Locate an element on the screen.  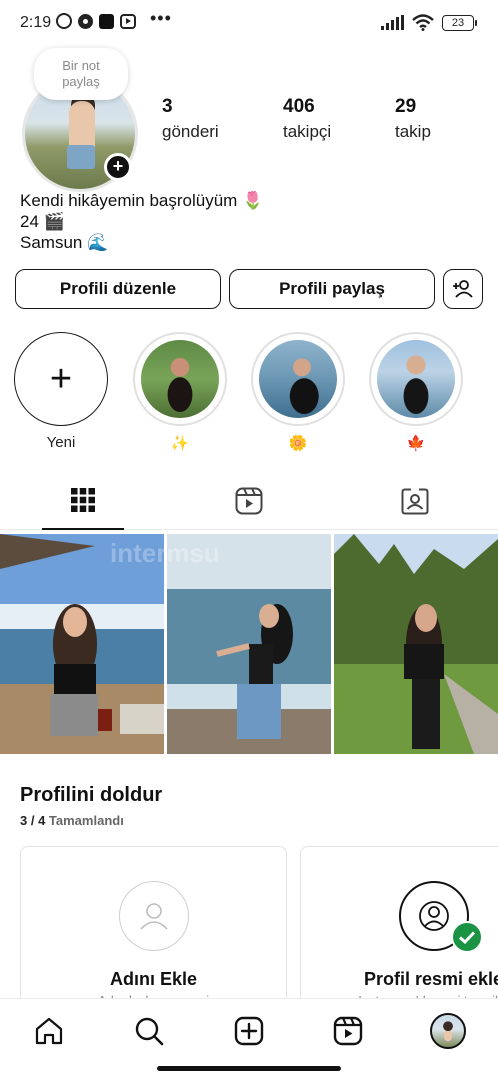
complete-profile-section: Profilini doldur 3 / 4 Tamamlandı is located at coordinates (91, 806).